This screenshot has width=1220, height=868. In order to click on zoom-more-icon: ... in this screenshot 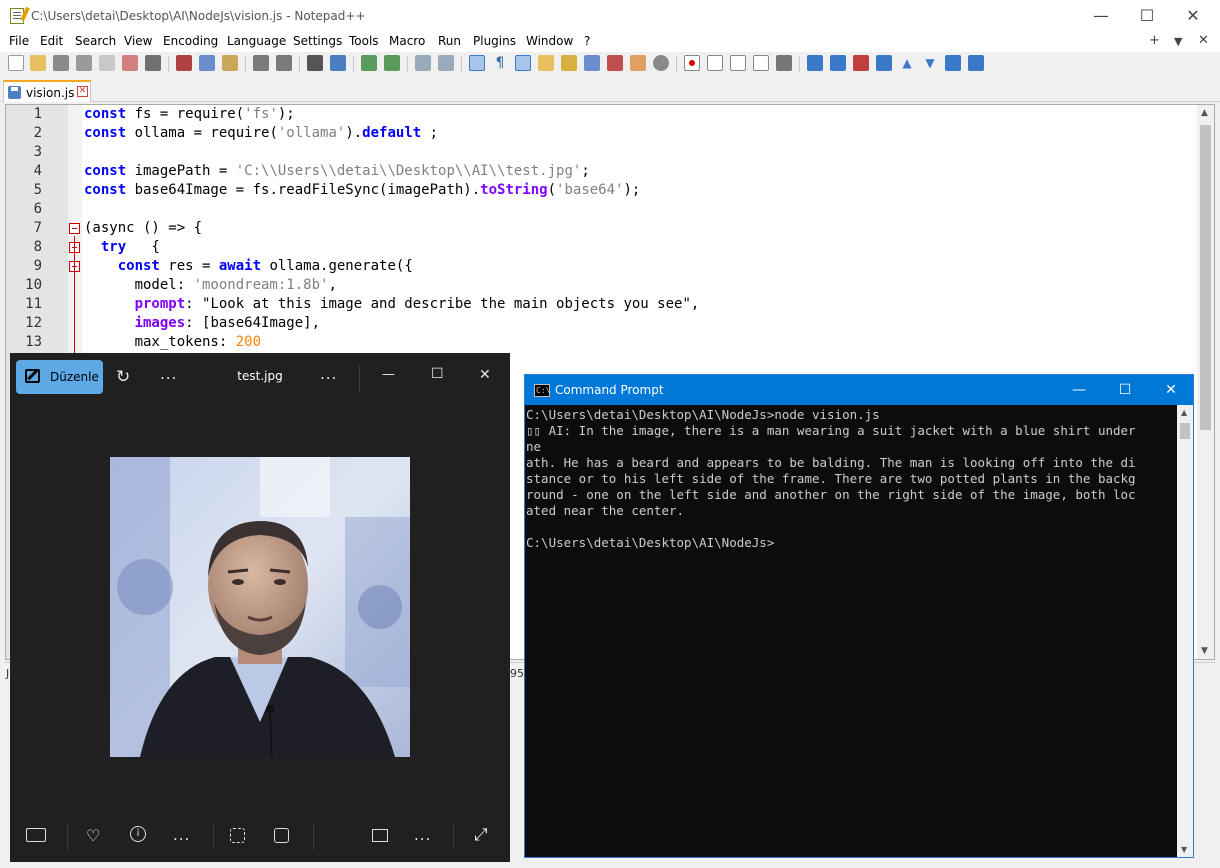, I will do `click(422, 835)`.